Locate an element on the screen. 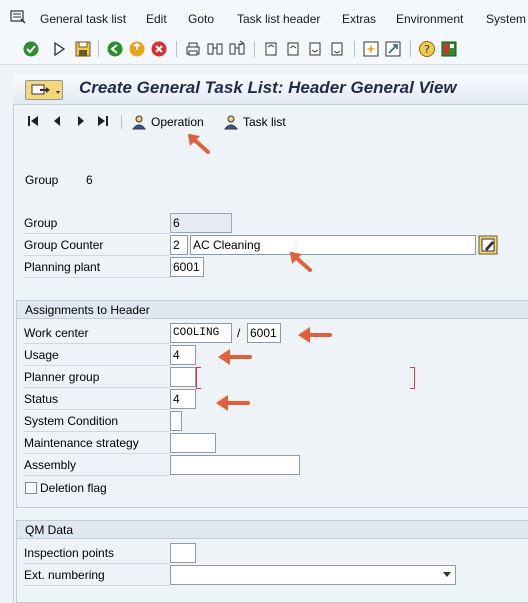 The height and width of the screenshot is (603, 528). object-menu-icon is located at coordinates (45, 89).